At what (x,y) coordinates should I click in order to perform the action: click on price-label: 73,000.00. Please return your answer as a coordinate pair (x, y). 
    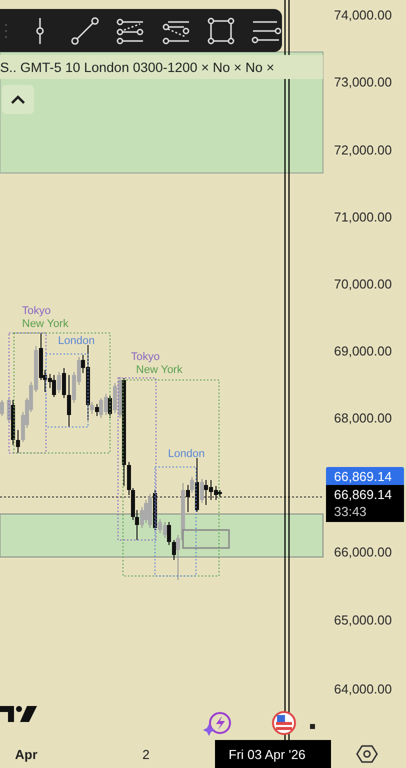
    Looking at the image, I should click on (363, 82).